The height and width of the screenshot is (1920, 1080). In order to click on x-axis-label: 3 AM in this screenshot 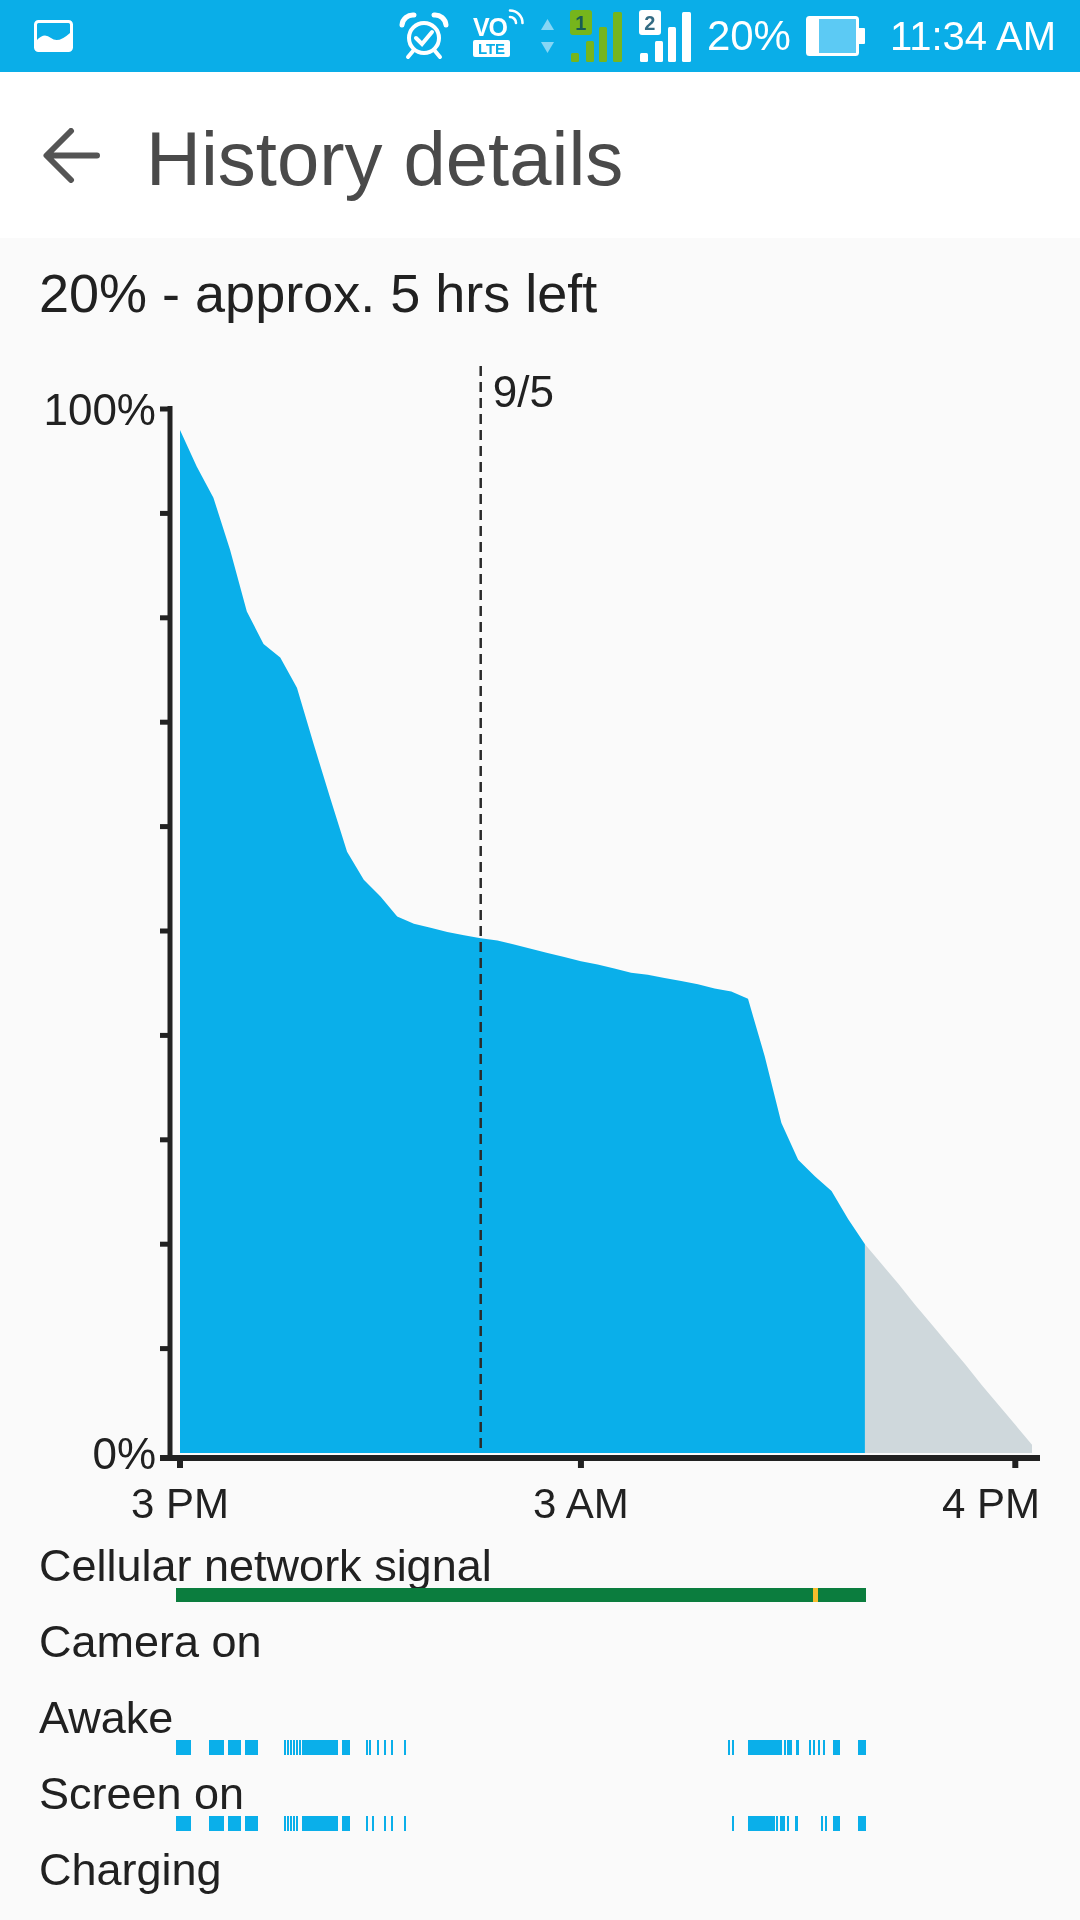, I will do `click(581, 1503)`.